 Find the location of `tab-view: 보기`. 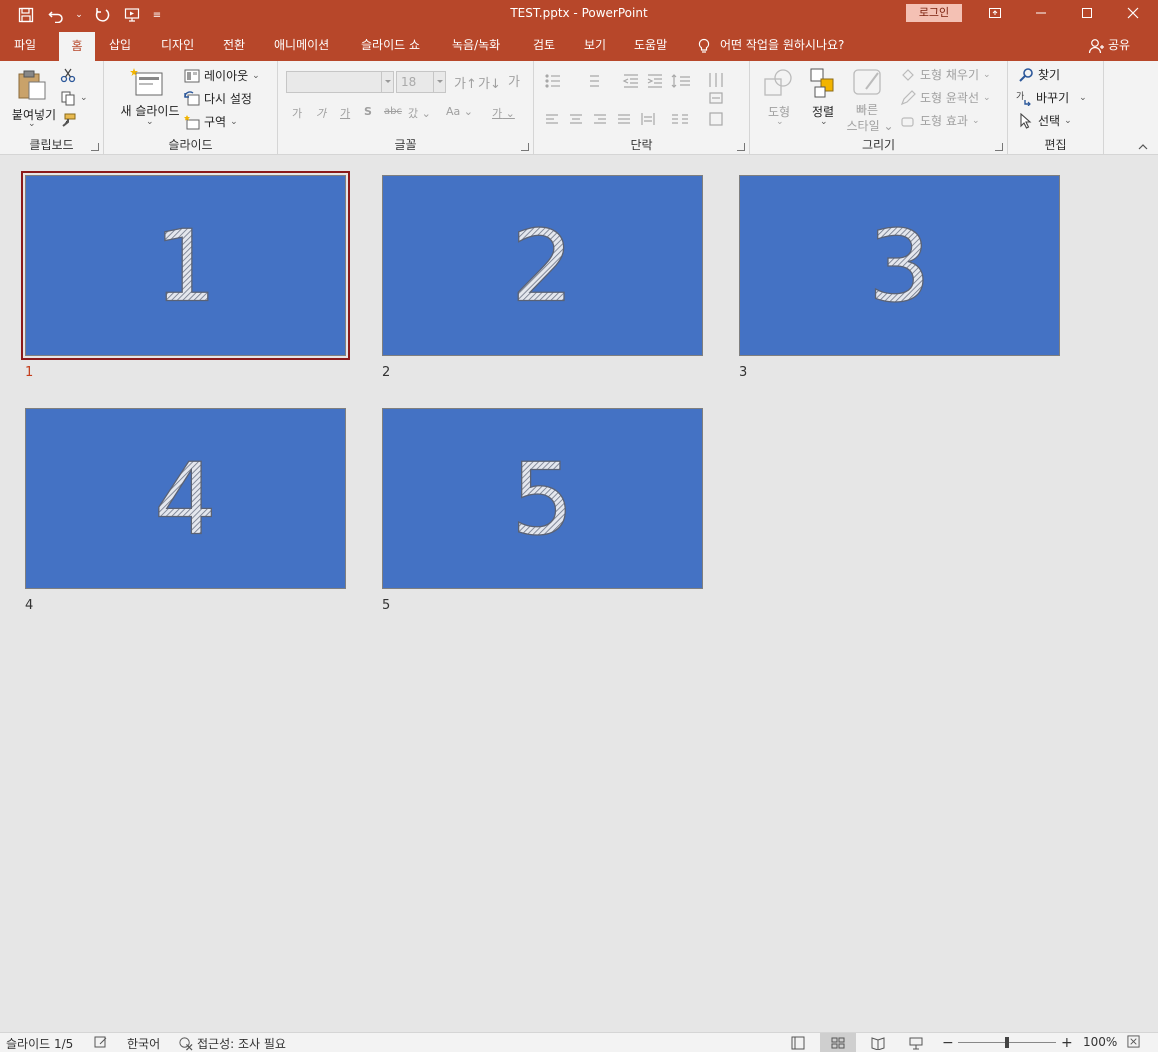

tab-view: 보기 is located at coordinates (595, 45).